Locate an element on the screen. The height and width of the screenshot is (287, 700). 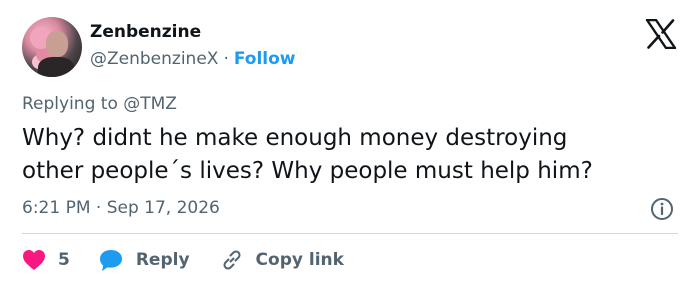
x-logo-icon is located at coordinates (661, 34).